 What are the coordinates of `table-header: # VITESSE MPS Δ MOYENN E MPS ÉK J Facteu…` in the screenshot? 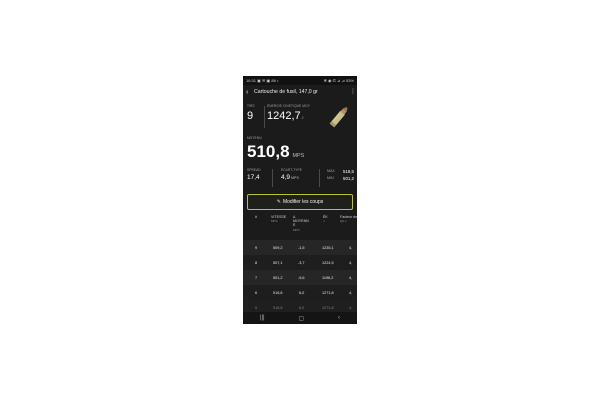 It's located at (300, 227).